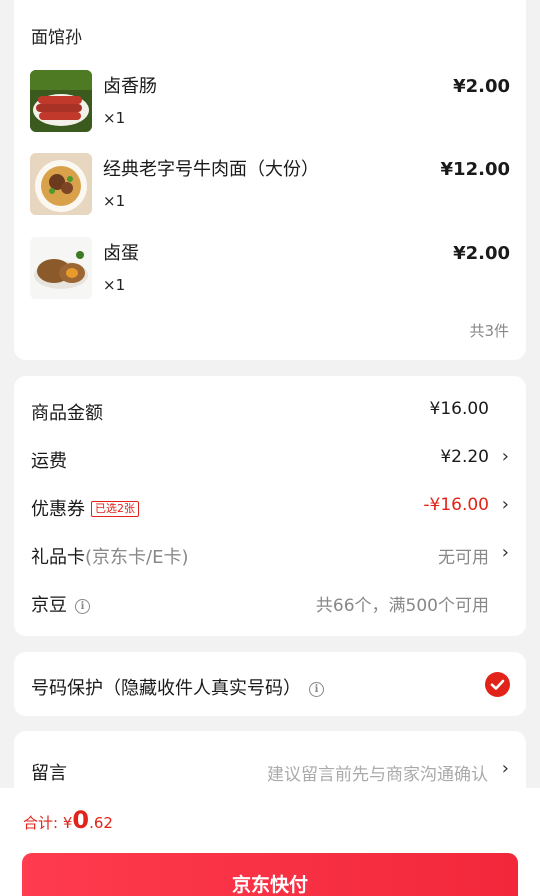  Describe the element at coordinates (115, 509) in the screenshot. I see `coupon-selected-tag: 已选2张` at that location.